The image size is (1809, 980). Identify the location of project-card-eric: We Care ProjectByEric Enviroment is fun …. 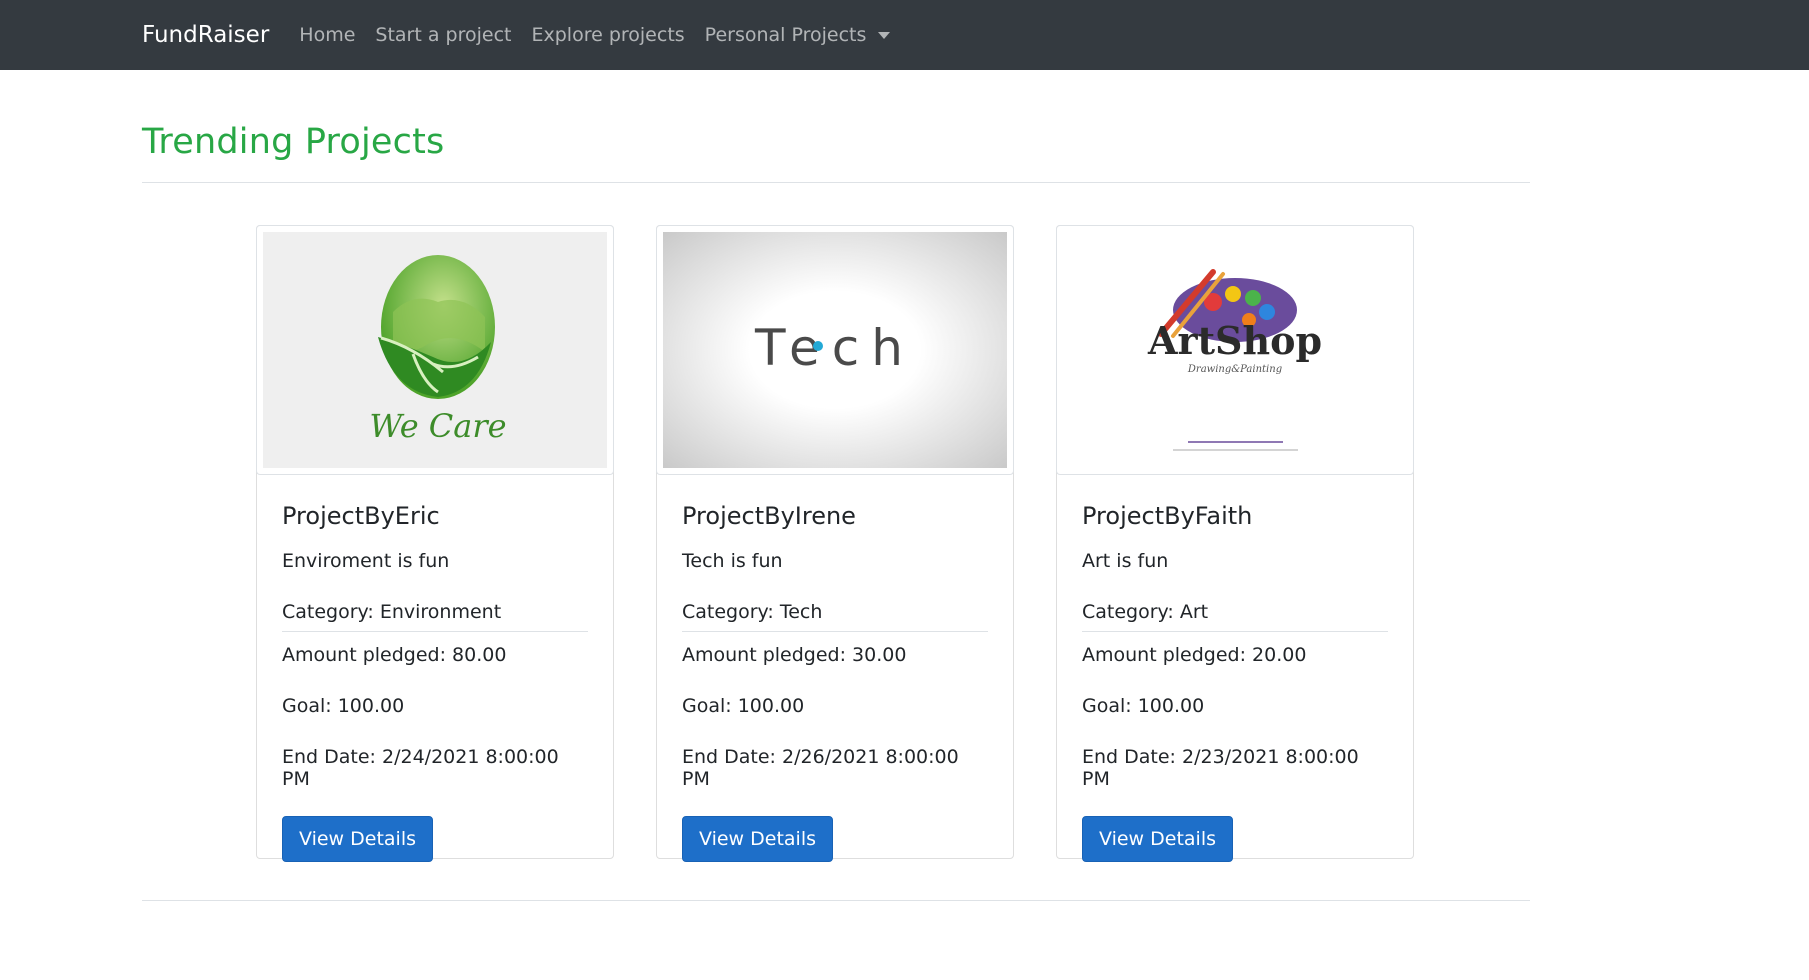
(435, 543).